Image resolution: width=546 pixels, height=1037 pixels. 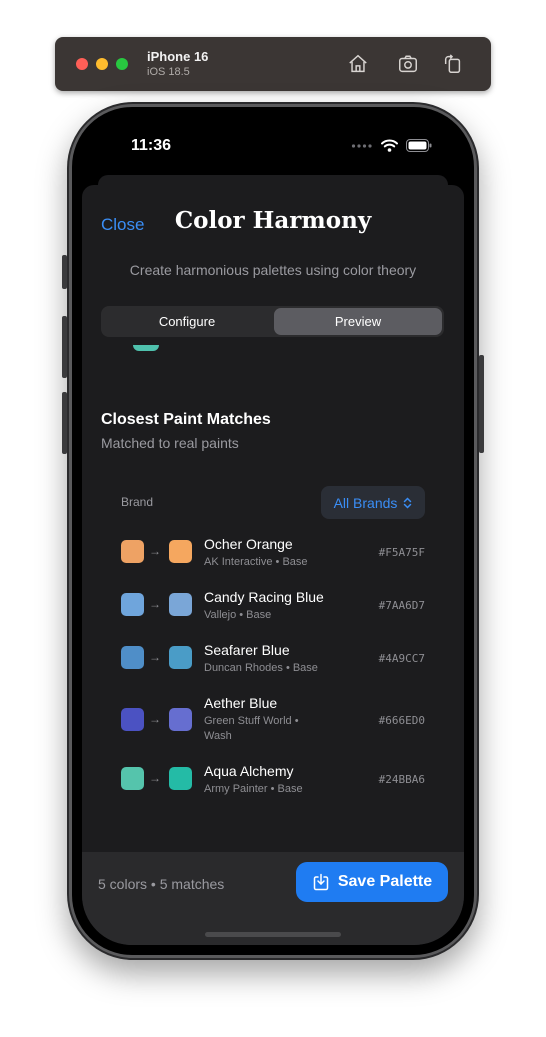 What do you see at coordinates (102, 64) in the screenshot?
I see `minimize-window-button` at bounding box center [102, 64].